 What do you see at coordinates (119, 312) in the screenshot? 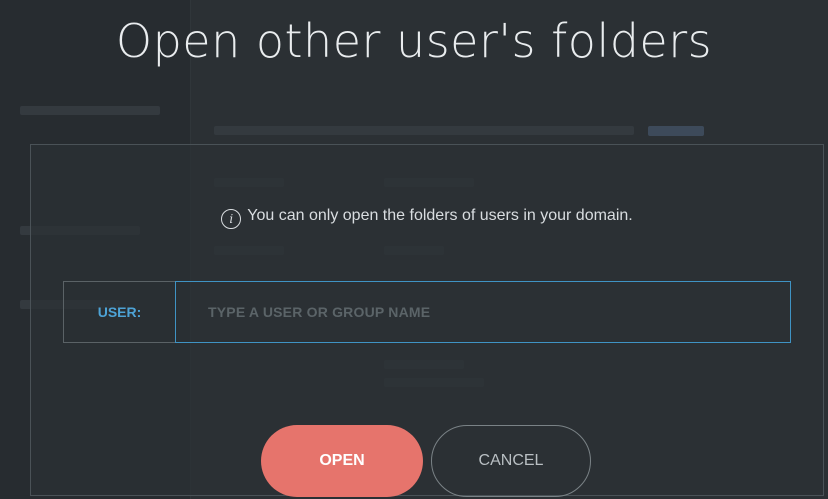
I see `user-field-label: USER:` at bounding box center [119, 312].